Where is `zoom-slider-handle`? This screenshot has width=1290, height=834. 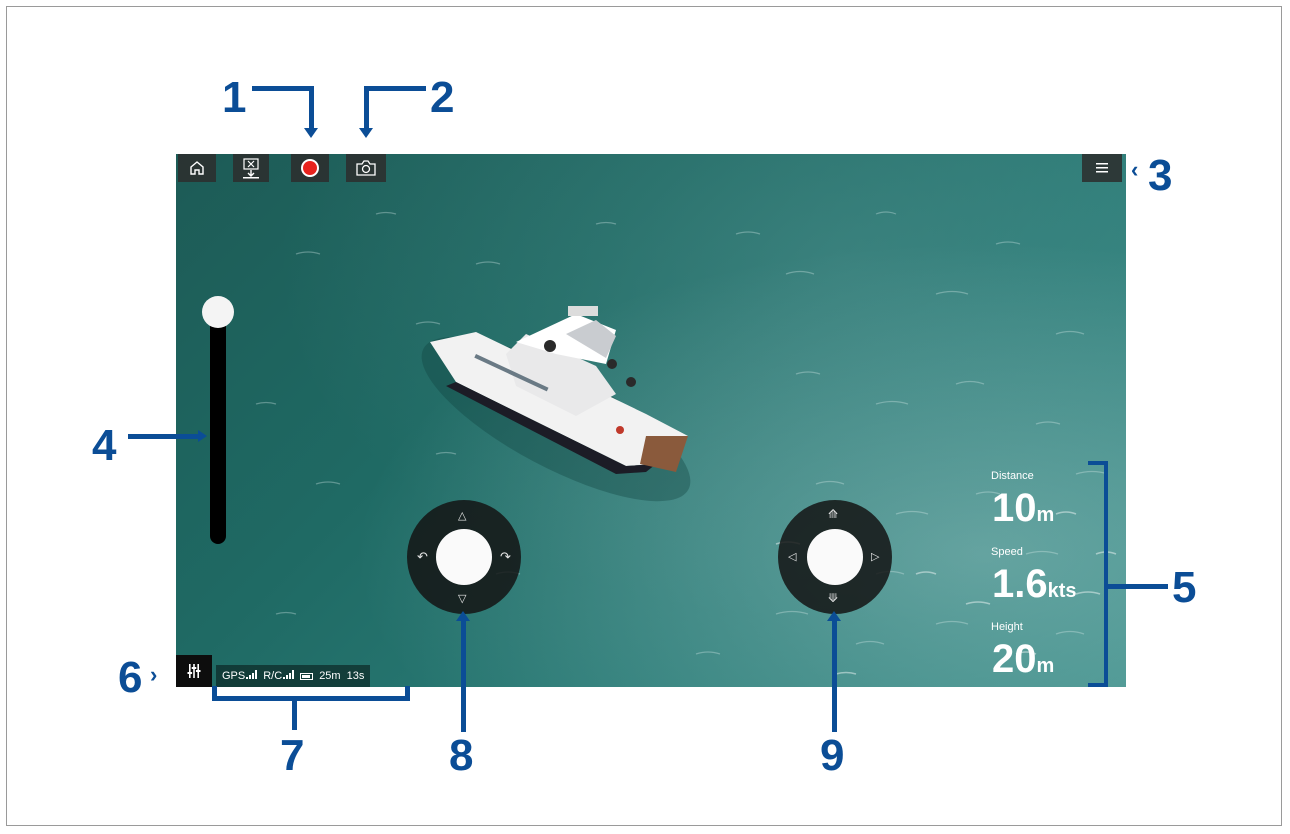 zoom-slider-handle is located at coordinates (218, 312).